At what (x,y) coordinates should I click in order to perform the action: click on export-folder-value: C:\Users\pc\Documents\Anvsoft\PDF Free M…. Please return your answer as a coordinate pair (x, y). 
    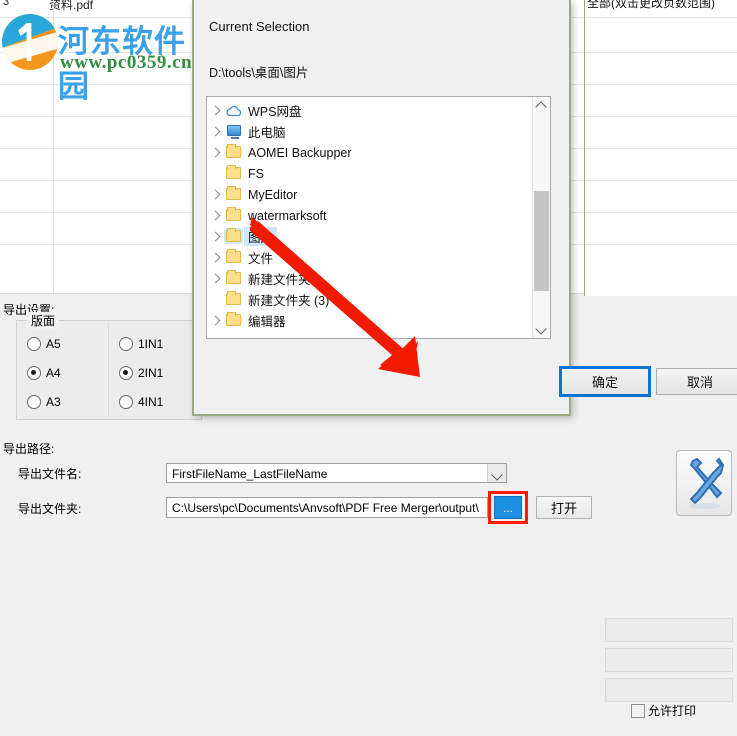
    Looking at the image, I should click on (325, 508).